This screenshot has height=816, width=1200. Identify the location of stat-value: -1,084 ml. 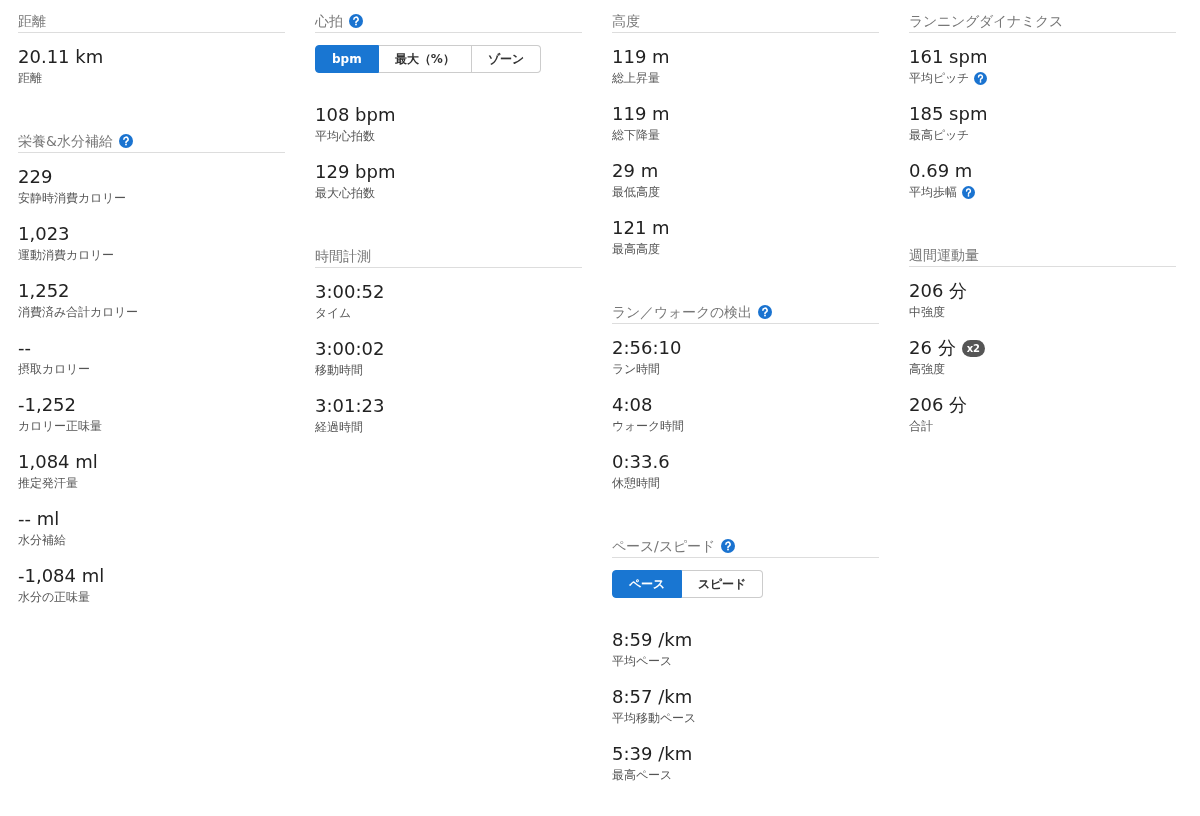
(61, 576).